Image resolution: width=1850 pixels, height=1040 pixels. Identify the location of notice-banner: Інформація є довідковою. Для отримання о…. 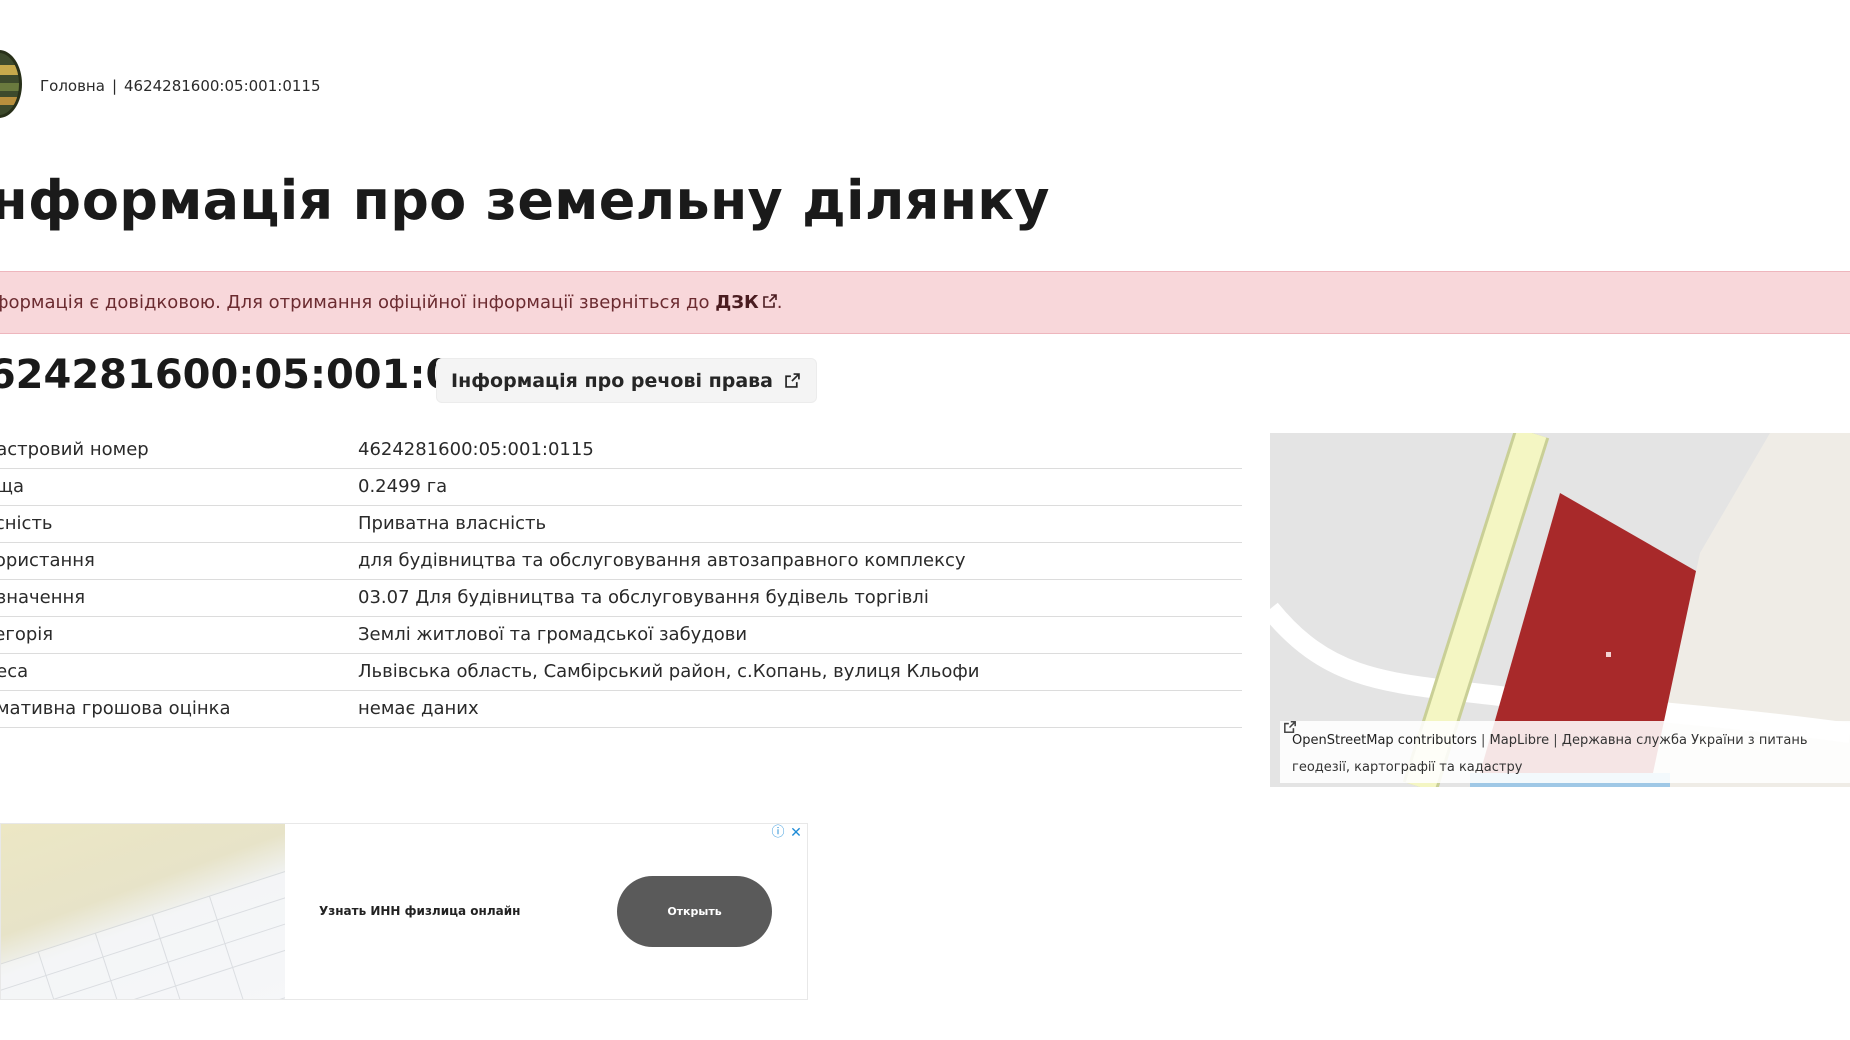
(925, 302).